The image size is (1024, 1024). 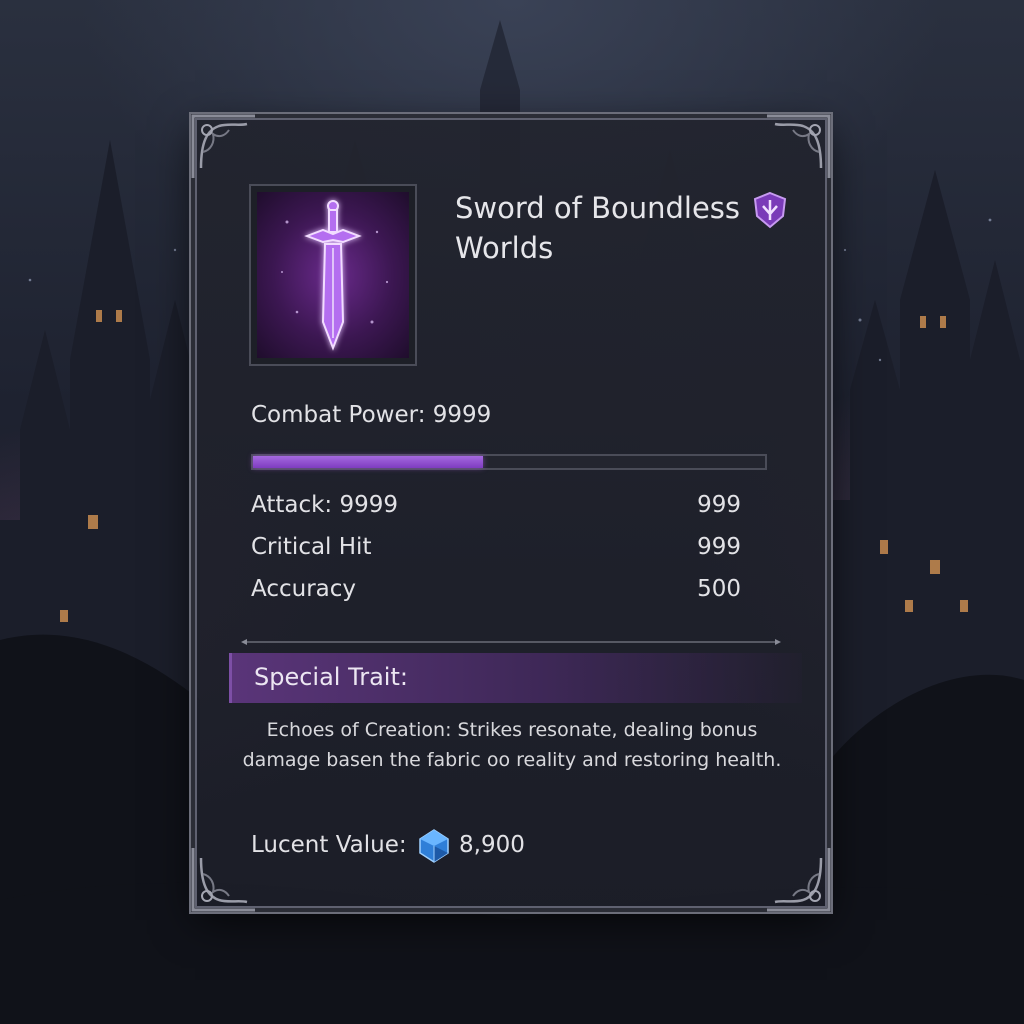 What do you see at coordinates (515, 678) in the screenshot?
I see `special-trait-header: Special Trait:` at bounding box center [515, 678].